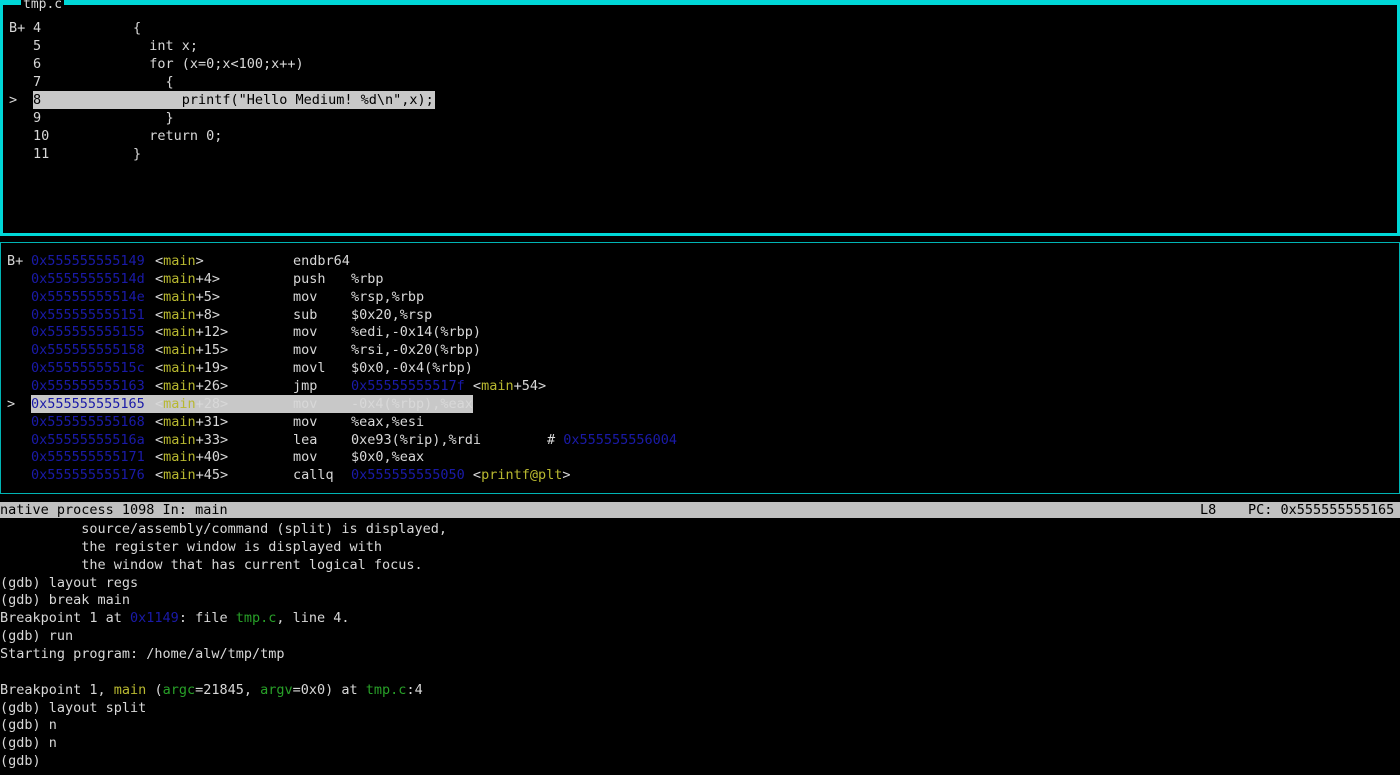 The image size is (1400, 775). Describe the element at coordinates (700, 457) in the screenshot. I see `asm-line: 0x555555555171 <main+40> mov $0x0,%eax` at that location.